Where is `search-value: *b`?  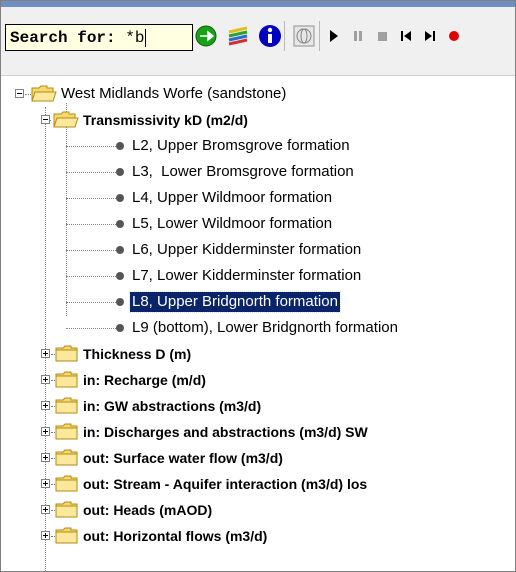 search-value: *b is located at coordinates (134, 38).